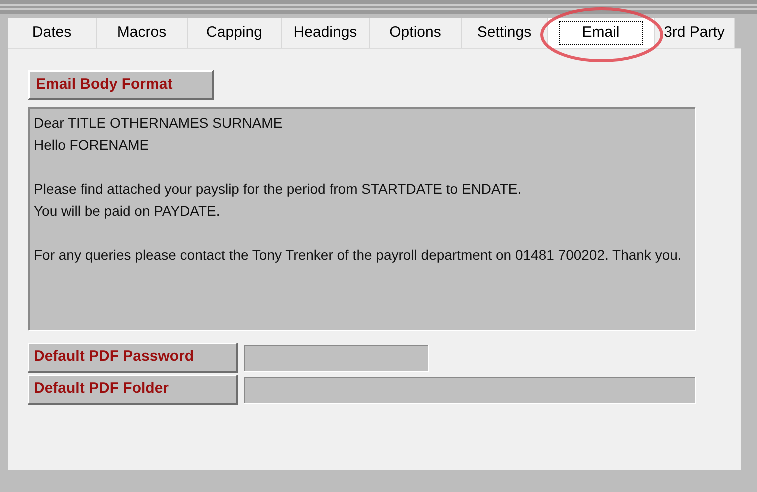 The image size is (757, 492). I want to click on tab: Settings, so click(505, 33).